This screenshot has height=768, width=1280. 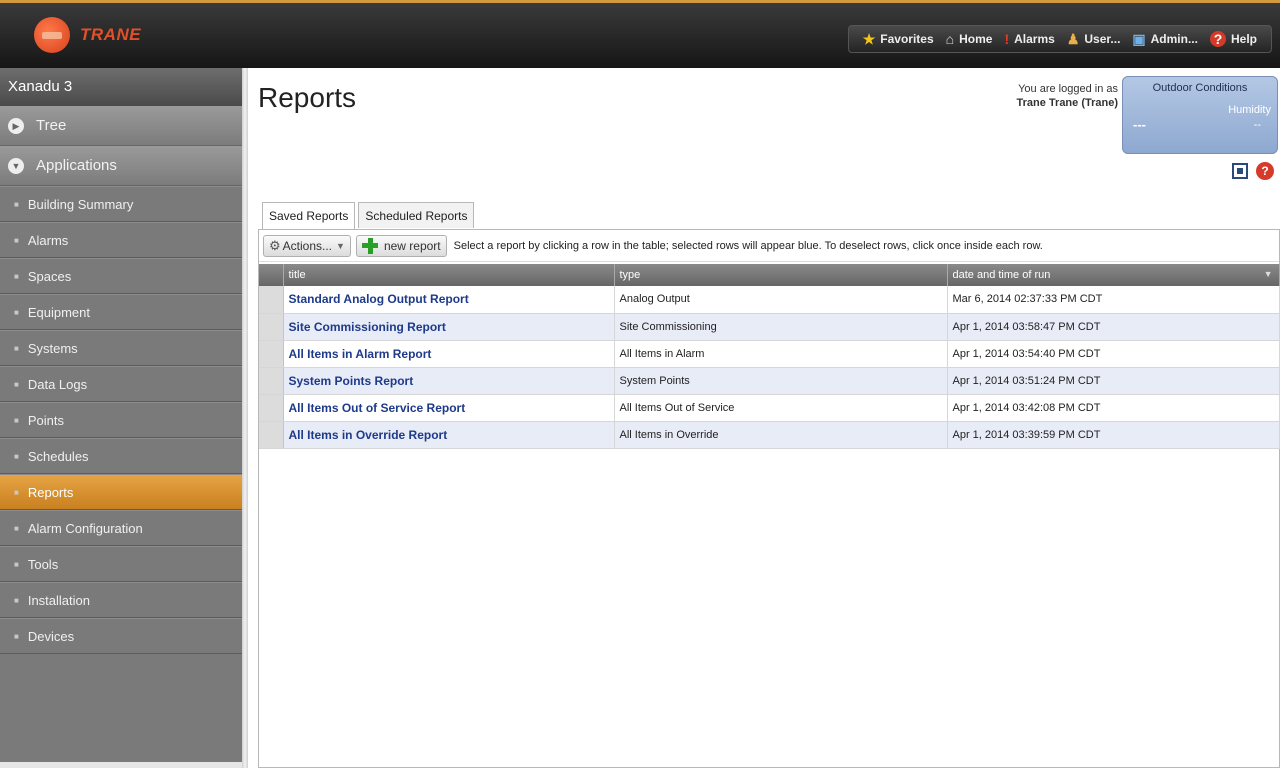 What do you see at coordinates (1243, 39) in the screenshot?
I see `help-label: Help` at bounding box center [1243, 39].